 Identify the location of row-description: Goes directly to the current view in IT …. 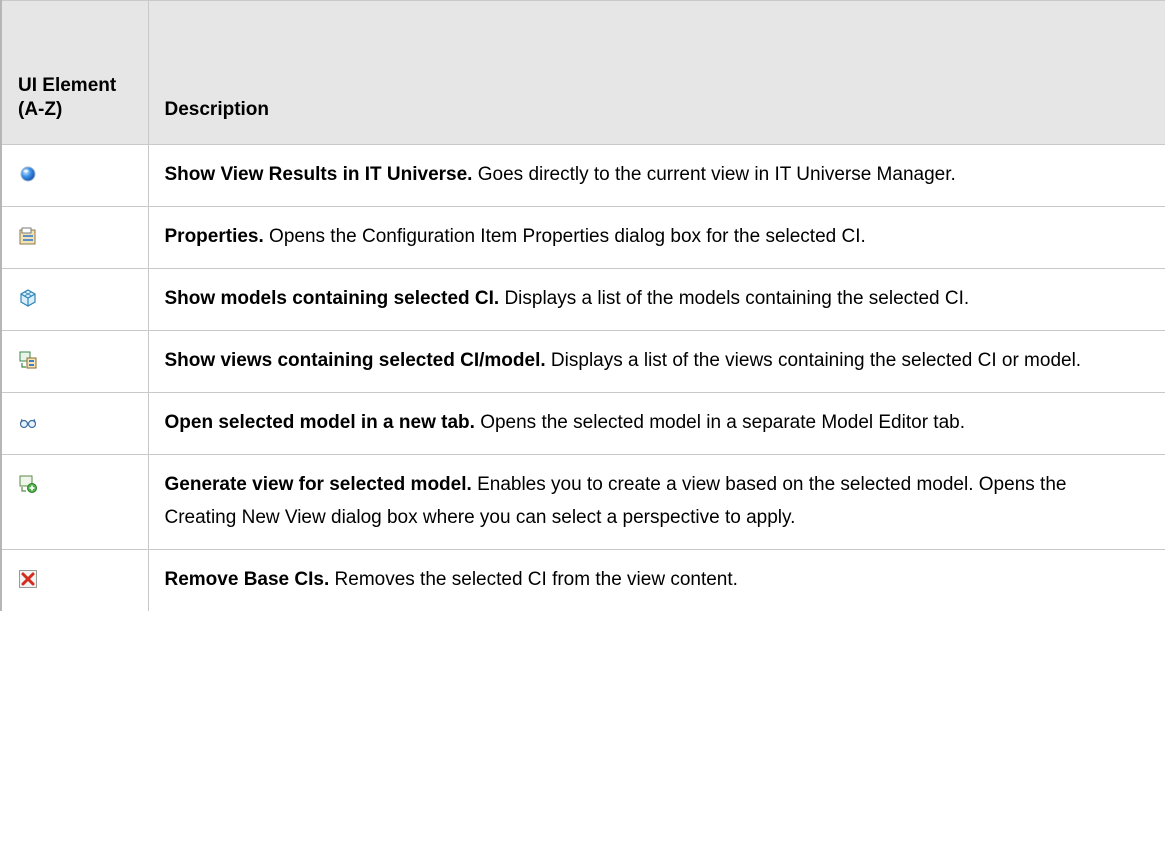
(714, 174).